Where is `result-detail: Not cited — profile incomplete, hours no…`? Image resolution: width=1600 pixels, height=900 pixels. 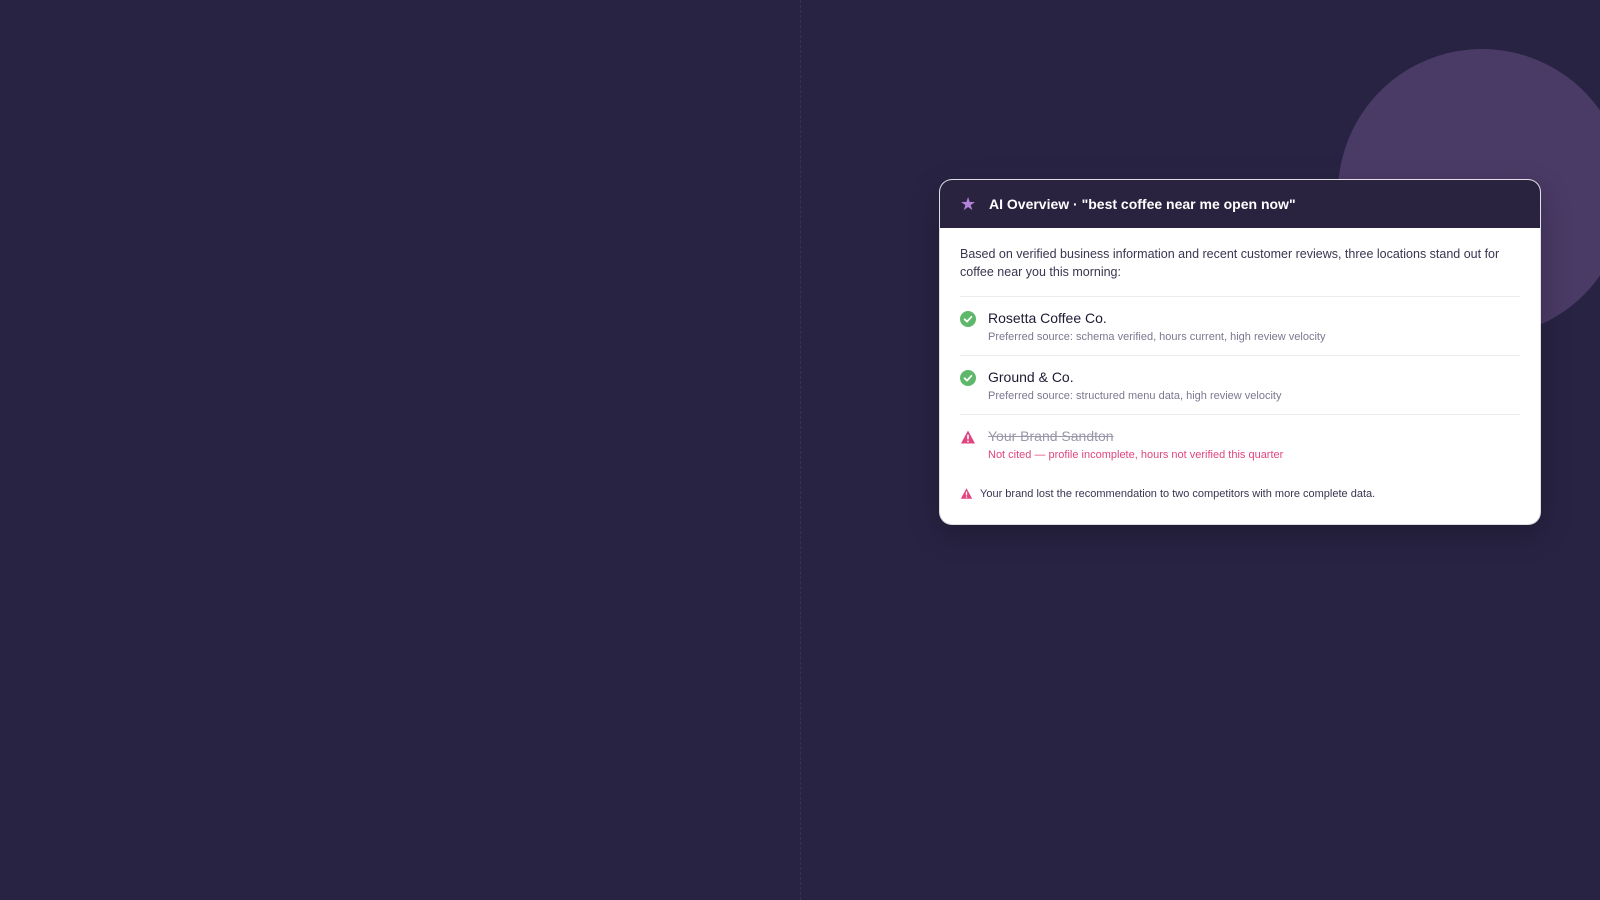 result-detail: Not cited — profile incomplete, hours no… is located at coordinates (1136, 455).